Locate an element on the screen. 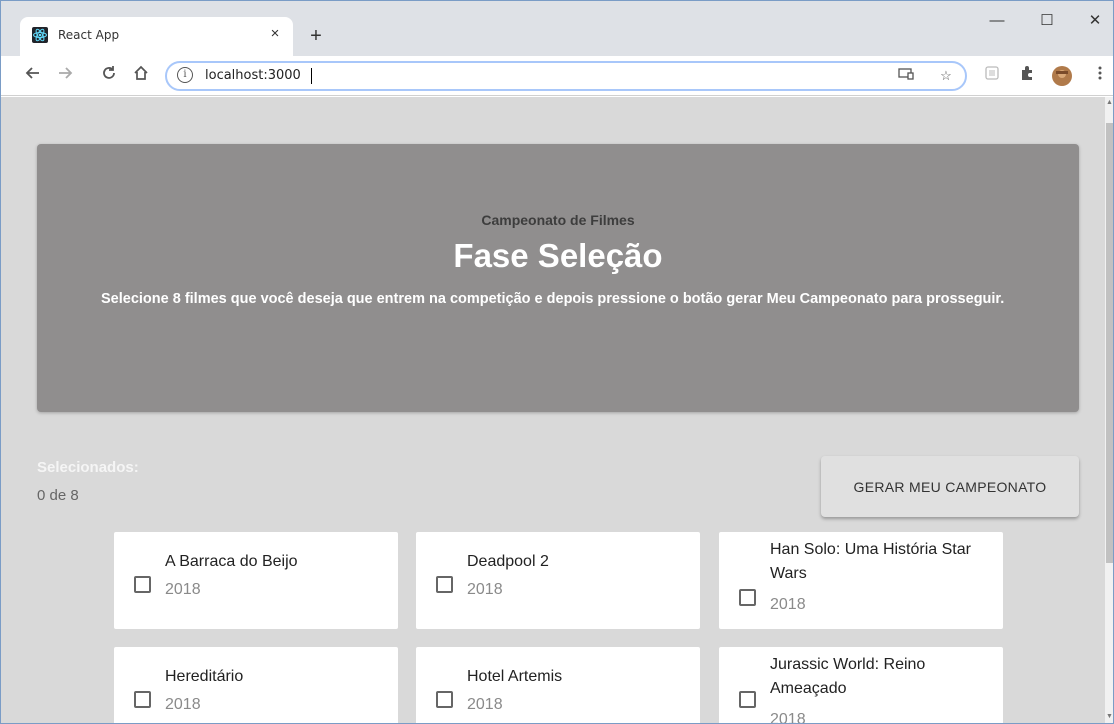  minimize-button: — is located at coordinates (997, 21).